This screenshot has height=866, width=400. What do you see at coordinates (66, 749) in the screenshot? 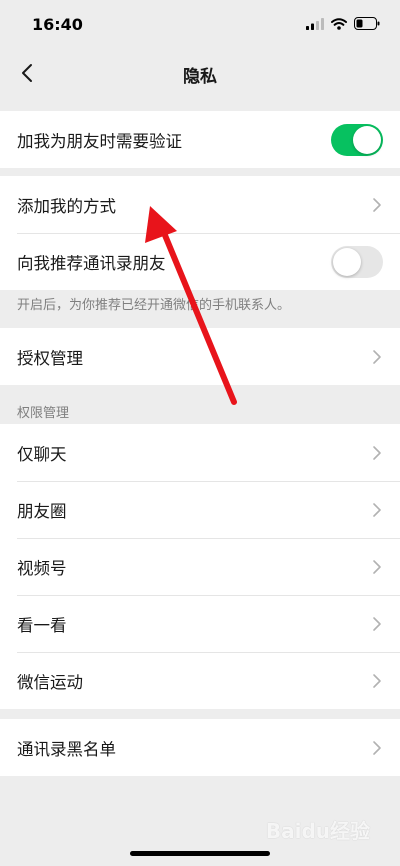
I see `blacklist-label: 通讯录黑名单` at bounding box center [66, 749].